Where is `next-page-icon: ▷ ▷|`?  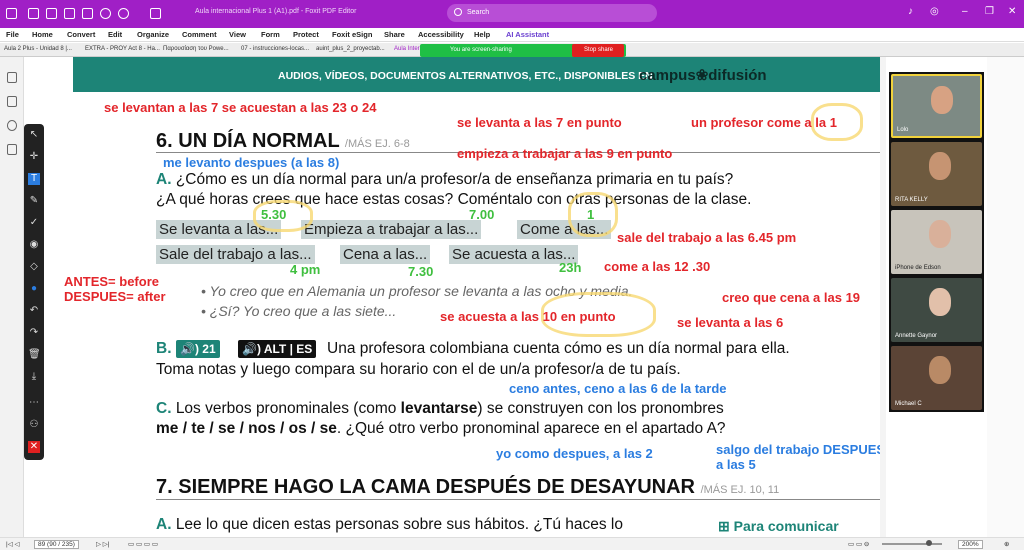
next-page-icon: ▷ ▷| is located at coordinates (103, 544).